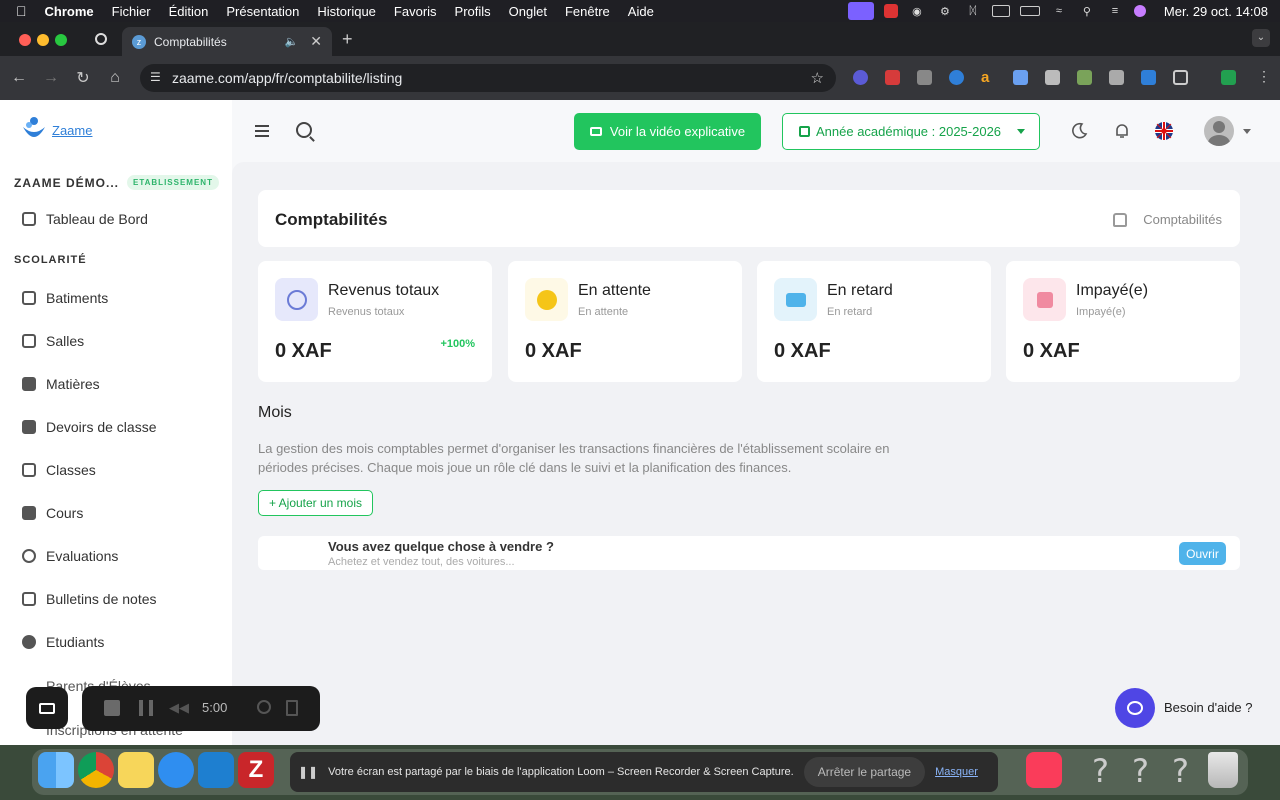 This screenshot has width=1280, height=800. What do you see at coordinates (1202, 553) in the screenshot?
I see `open-button: Ouvrir` at bounding box center [1202, 553].